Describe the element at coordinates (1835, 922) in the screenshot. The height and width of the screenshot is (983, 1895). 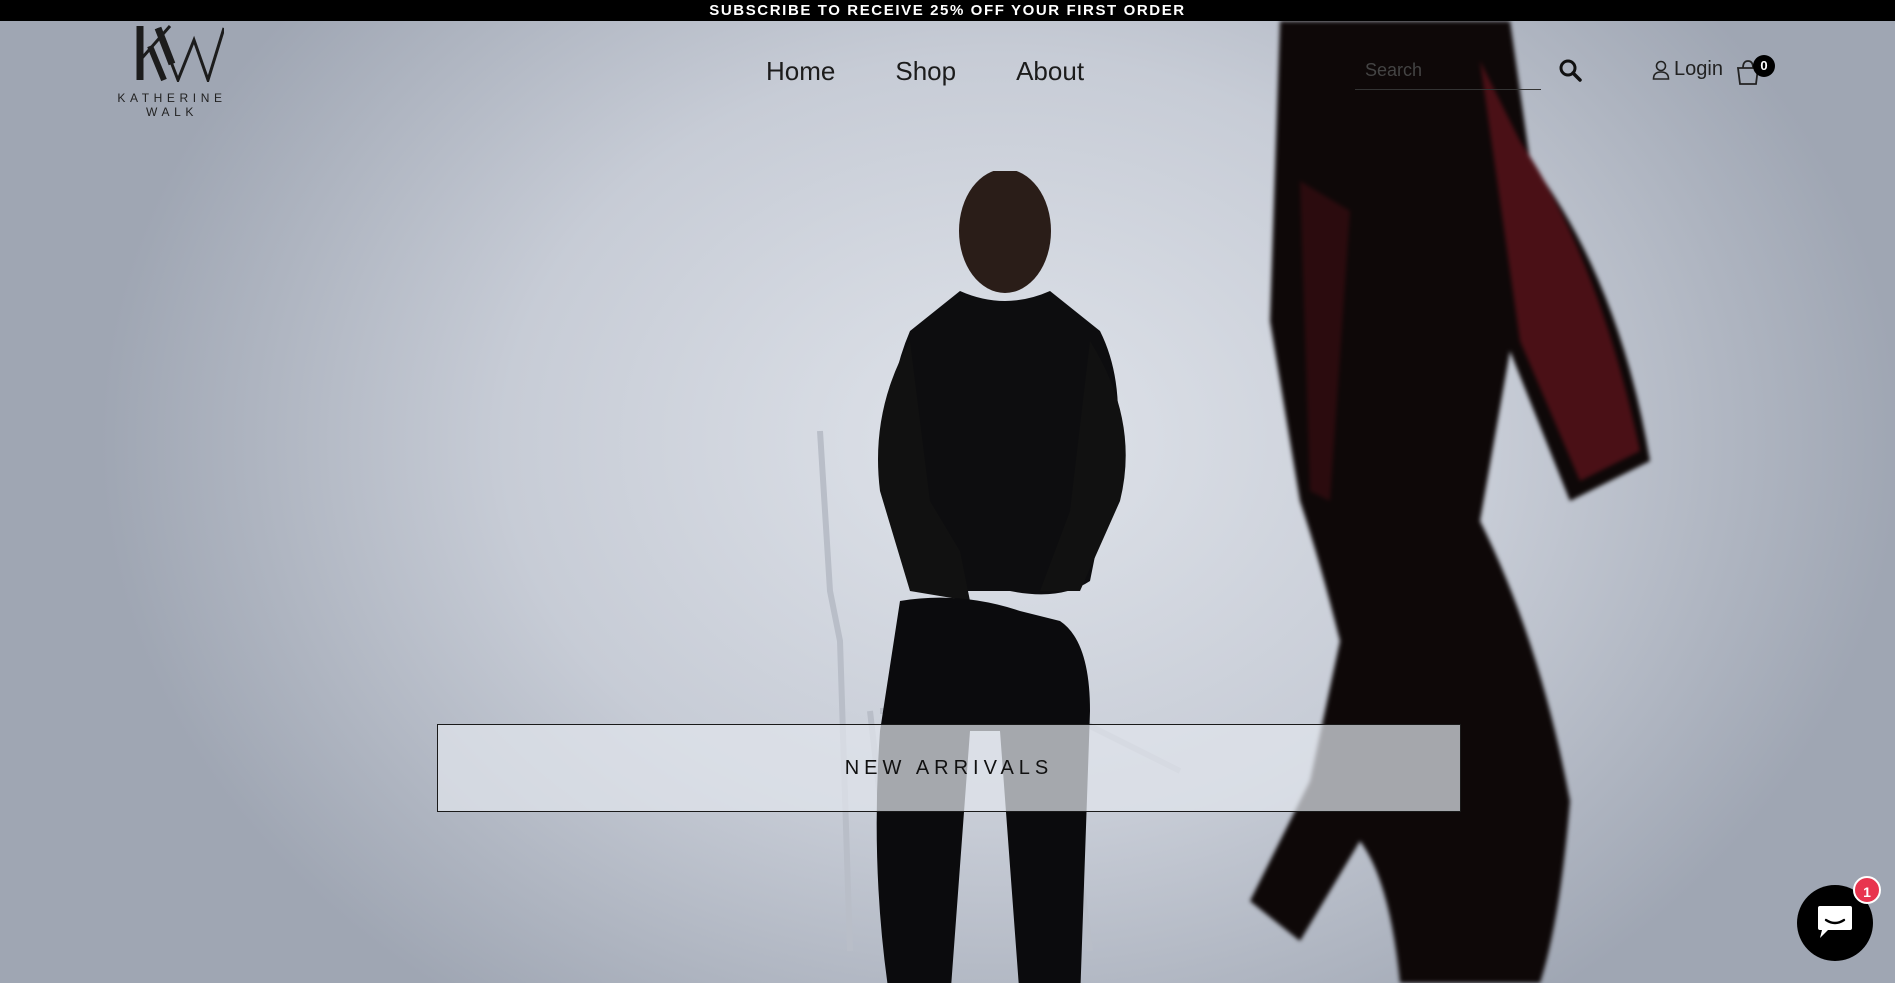
I see `chat-bubble-icon` at that location.